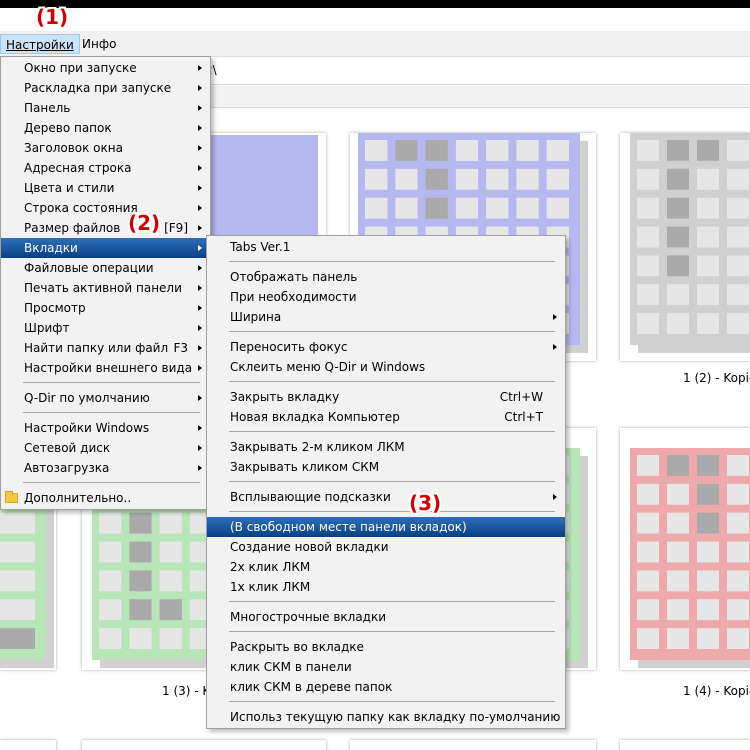 The height and width of the screenshot is (750, 750). Describe the element at coordinates (105, 308) in the screenshot. I see `settings_menu-item-12: Просмотр` at that location.